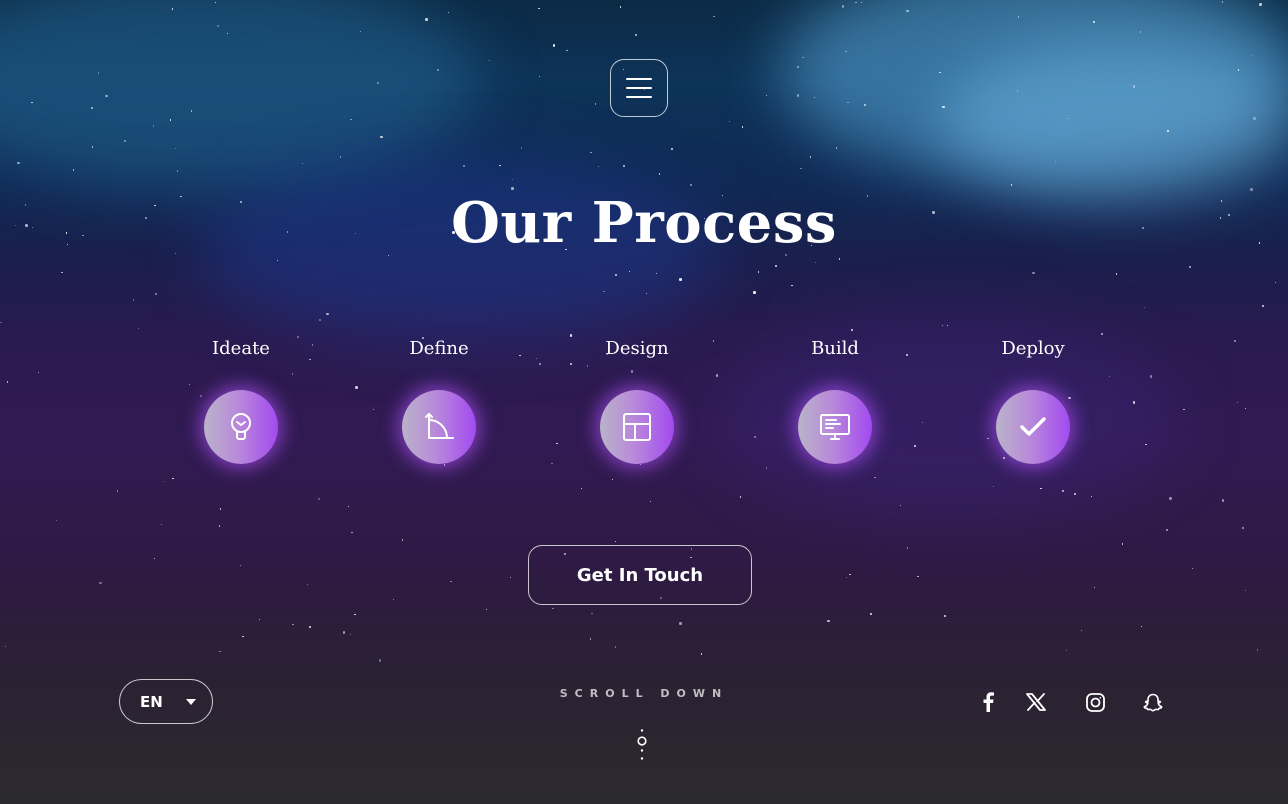  Describe the element at coordinates (241, 427) in the screenshot. I see `step-ideate-button` at that location.